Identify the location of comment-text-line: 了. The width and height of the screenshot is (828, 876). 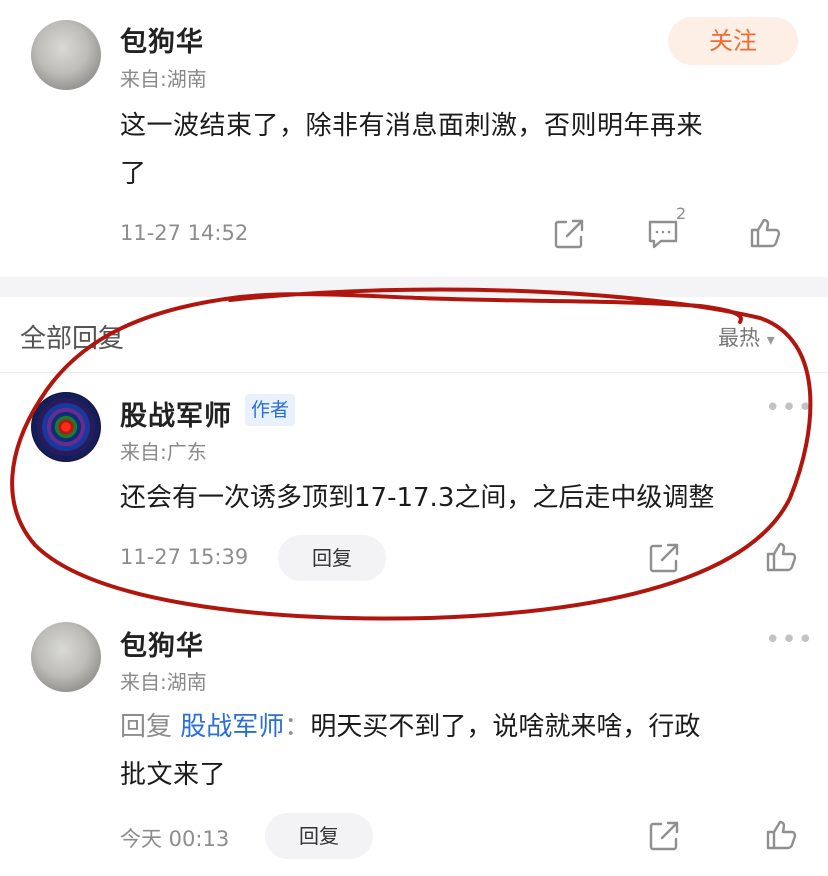
(133, 174).